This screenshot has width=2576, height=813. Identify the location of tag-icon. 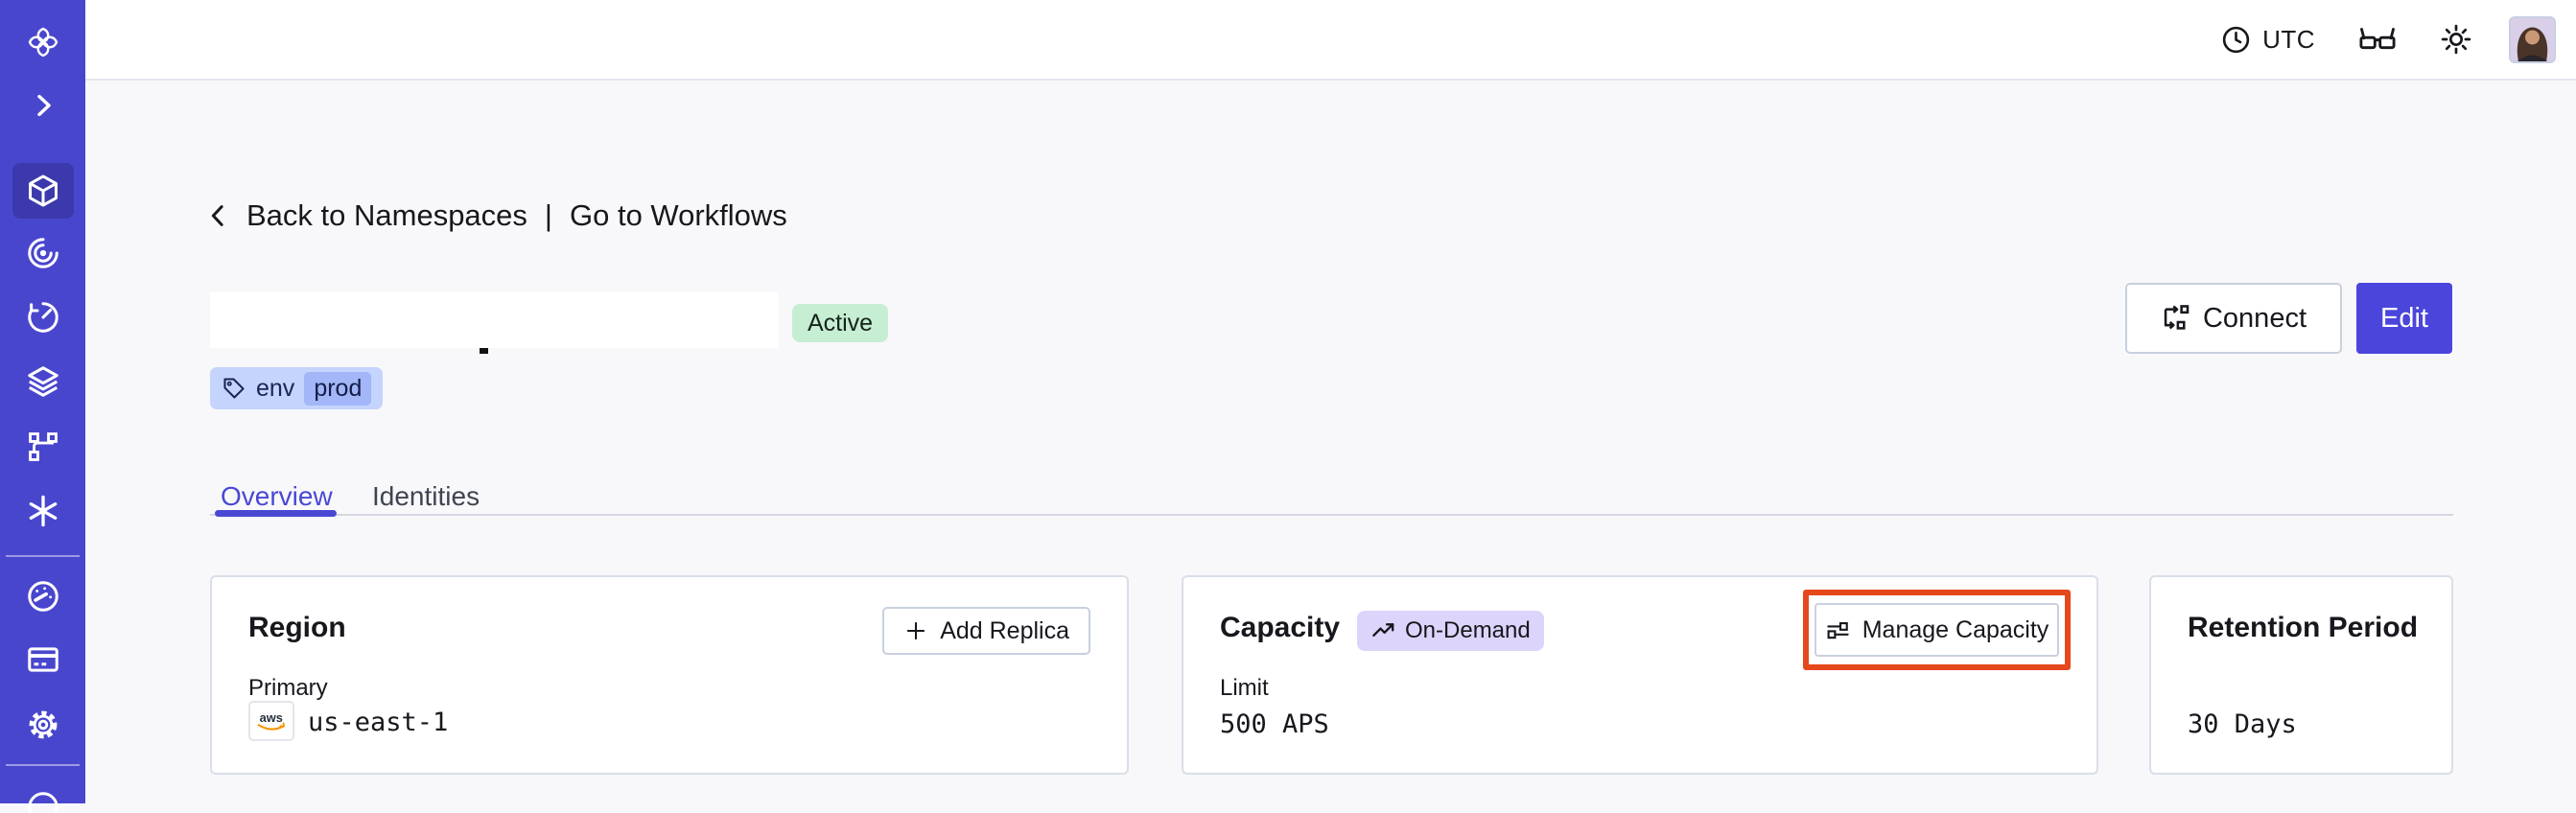
(234, 389).